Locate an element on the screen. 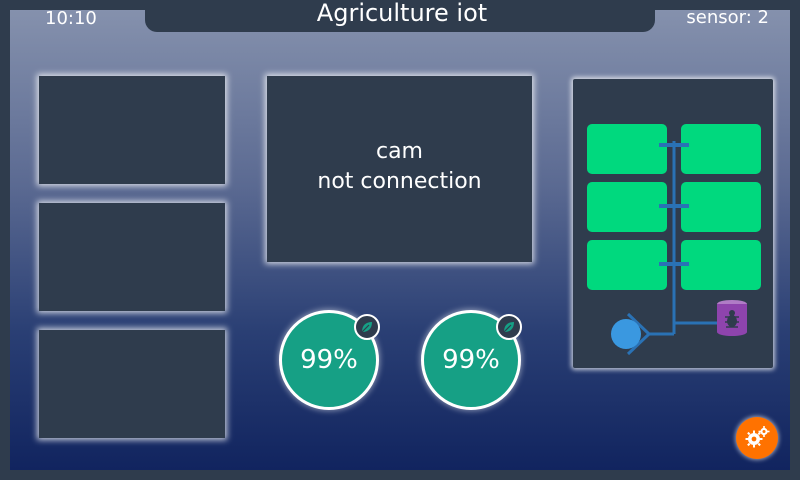 This screenshot has height=480, width=800. camera-status: not connection is located at coordinates (399, 181).